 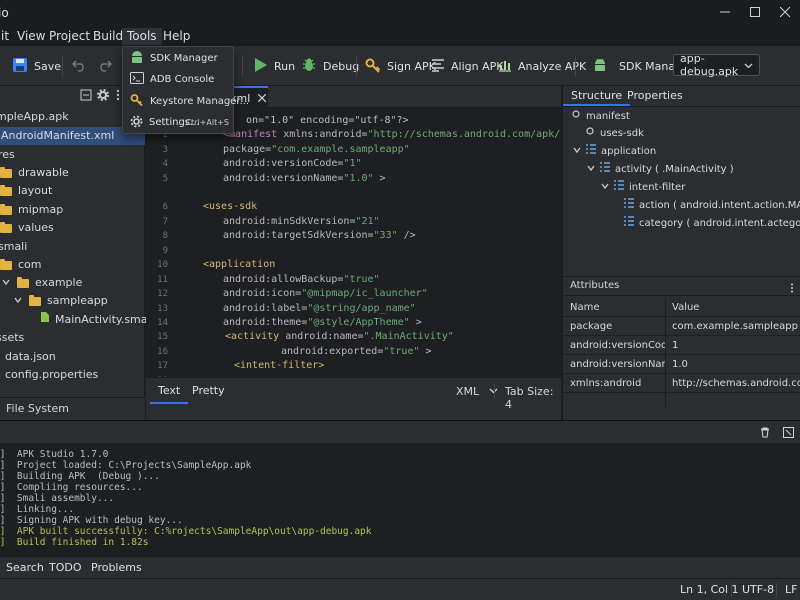 What do you see at coordinates (400, 66) in the screenshot?
I see `sign-apk-button: Sign APK` at bounding box center [400, 66].